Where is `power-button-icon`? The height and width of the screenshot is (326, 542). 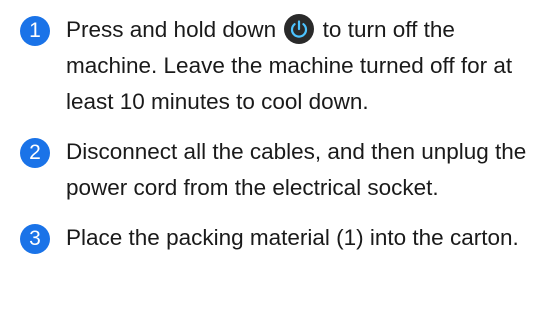 power-button-icon is located at coordinates (299, 29).